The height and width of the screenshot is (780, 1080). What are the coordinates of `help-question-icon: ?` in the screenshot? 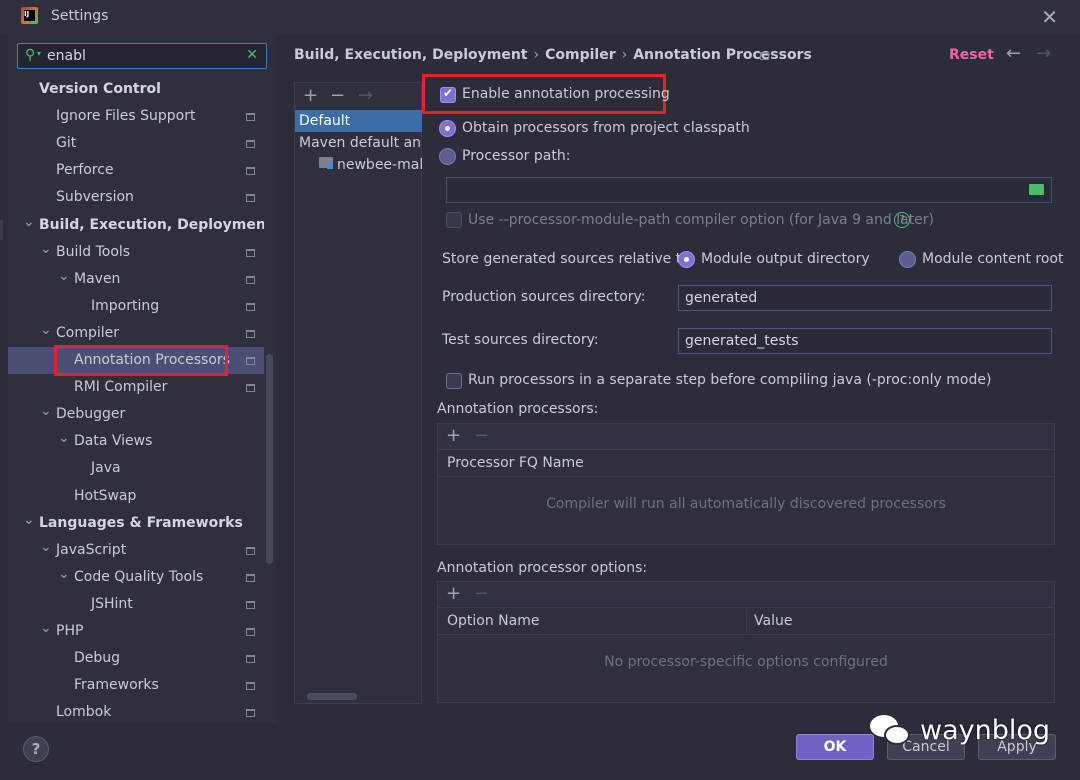 It's located at (902, 220).